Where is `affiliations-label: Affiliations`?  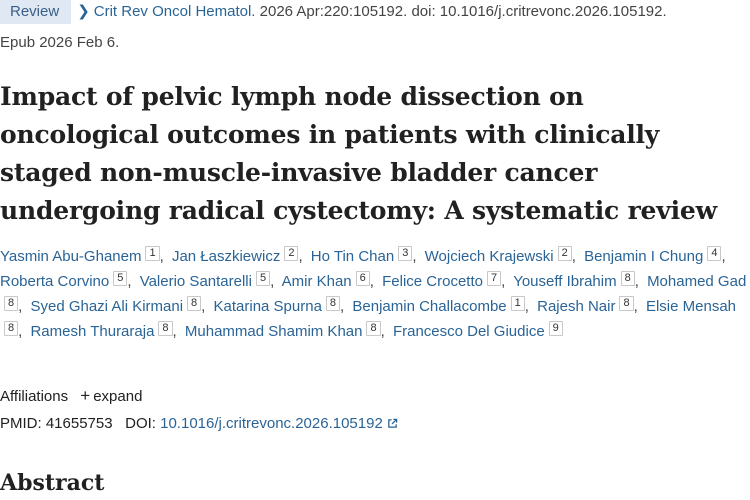
affiliations-label: Affiliations is located at coordinates (34, 396).